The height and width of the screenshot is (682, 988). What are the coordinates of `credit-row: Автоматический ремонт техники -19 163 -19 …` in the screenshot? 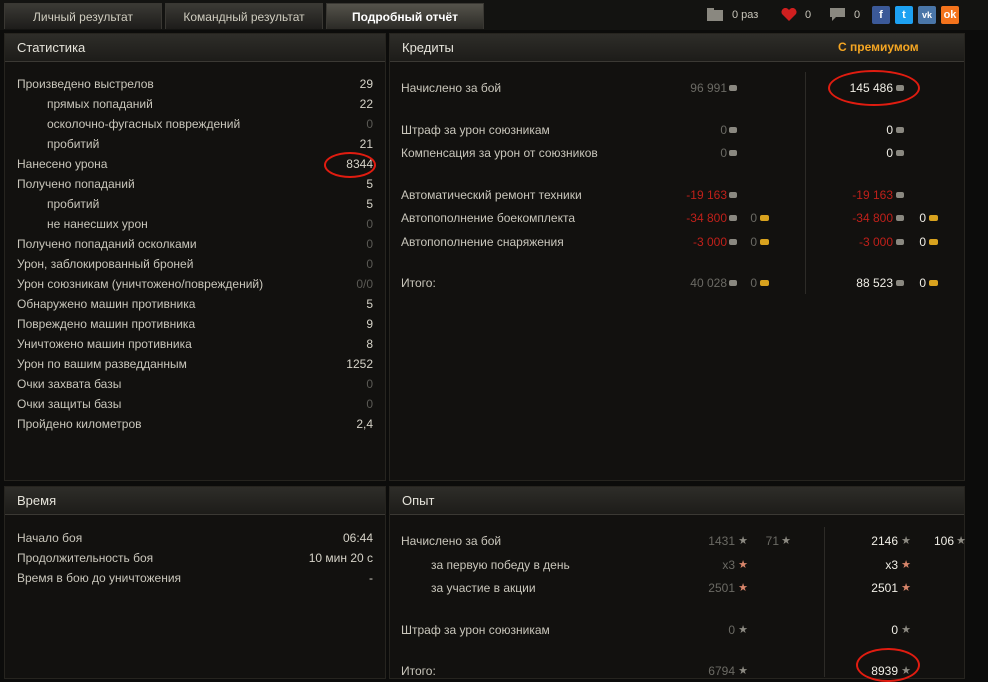 It's located at (678, 195).